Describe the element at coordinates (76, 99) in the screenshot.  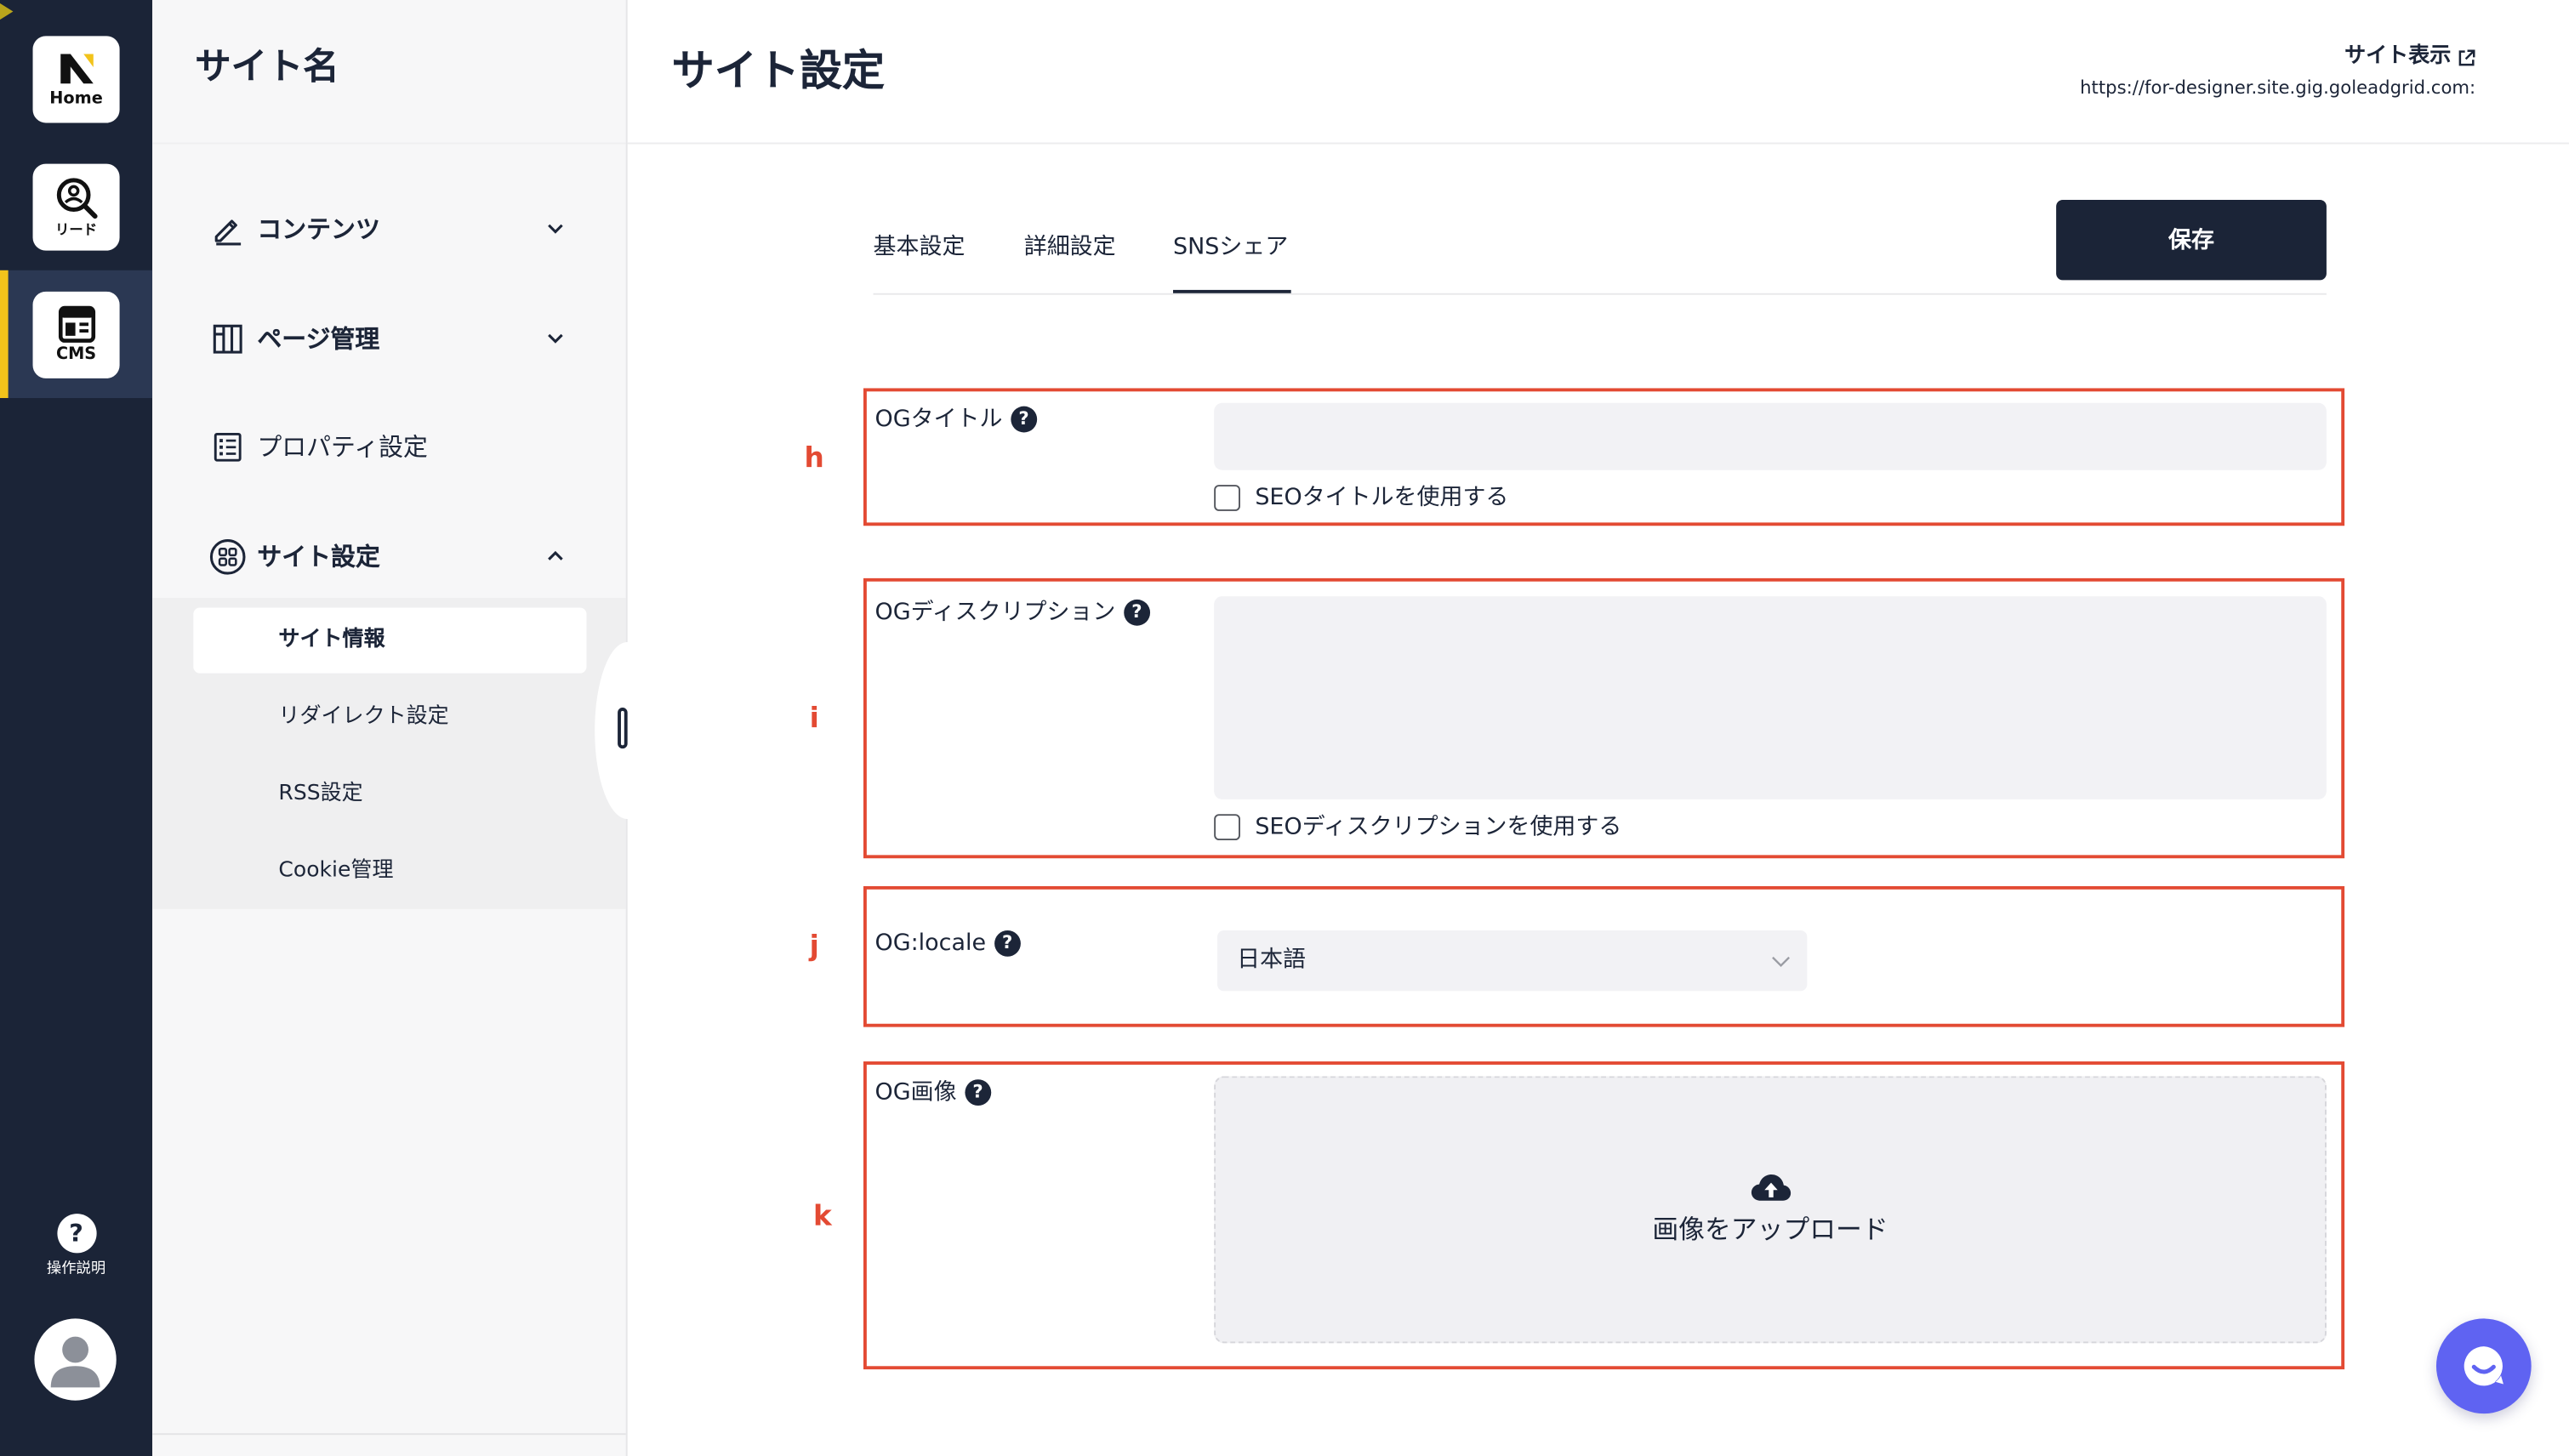
I see `rail-home-label: Home` at that location.